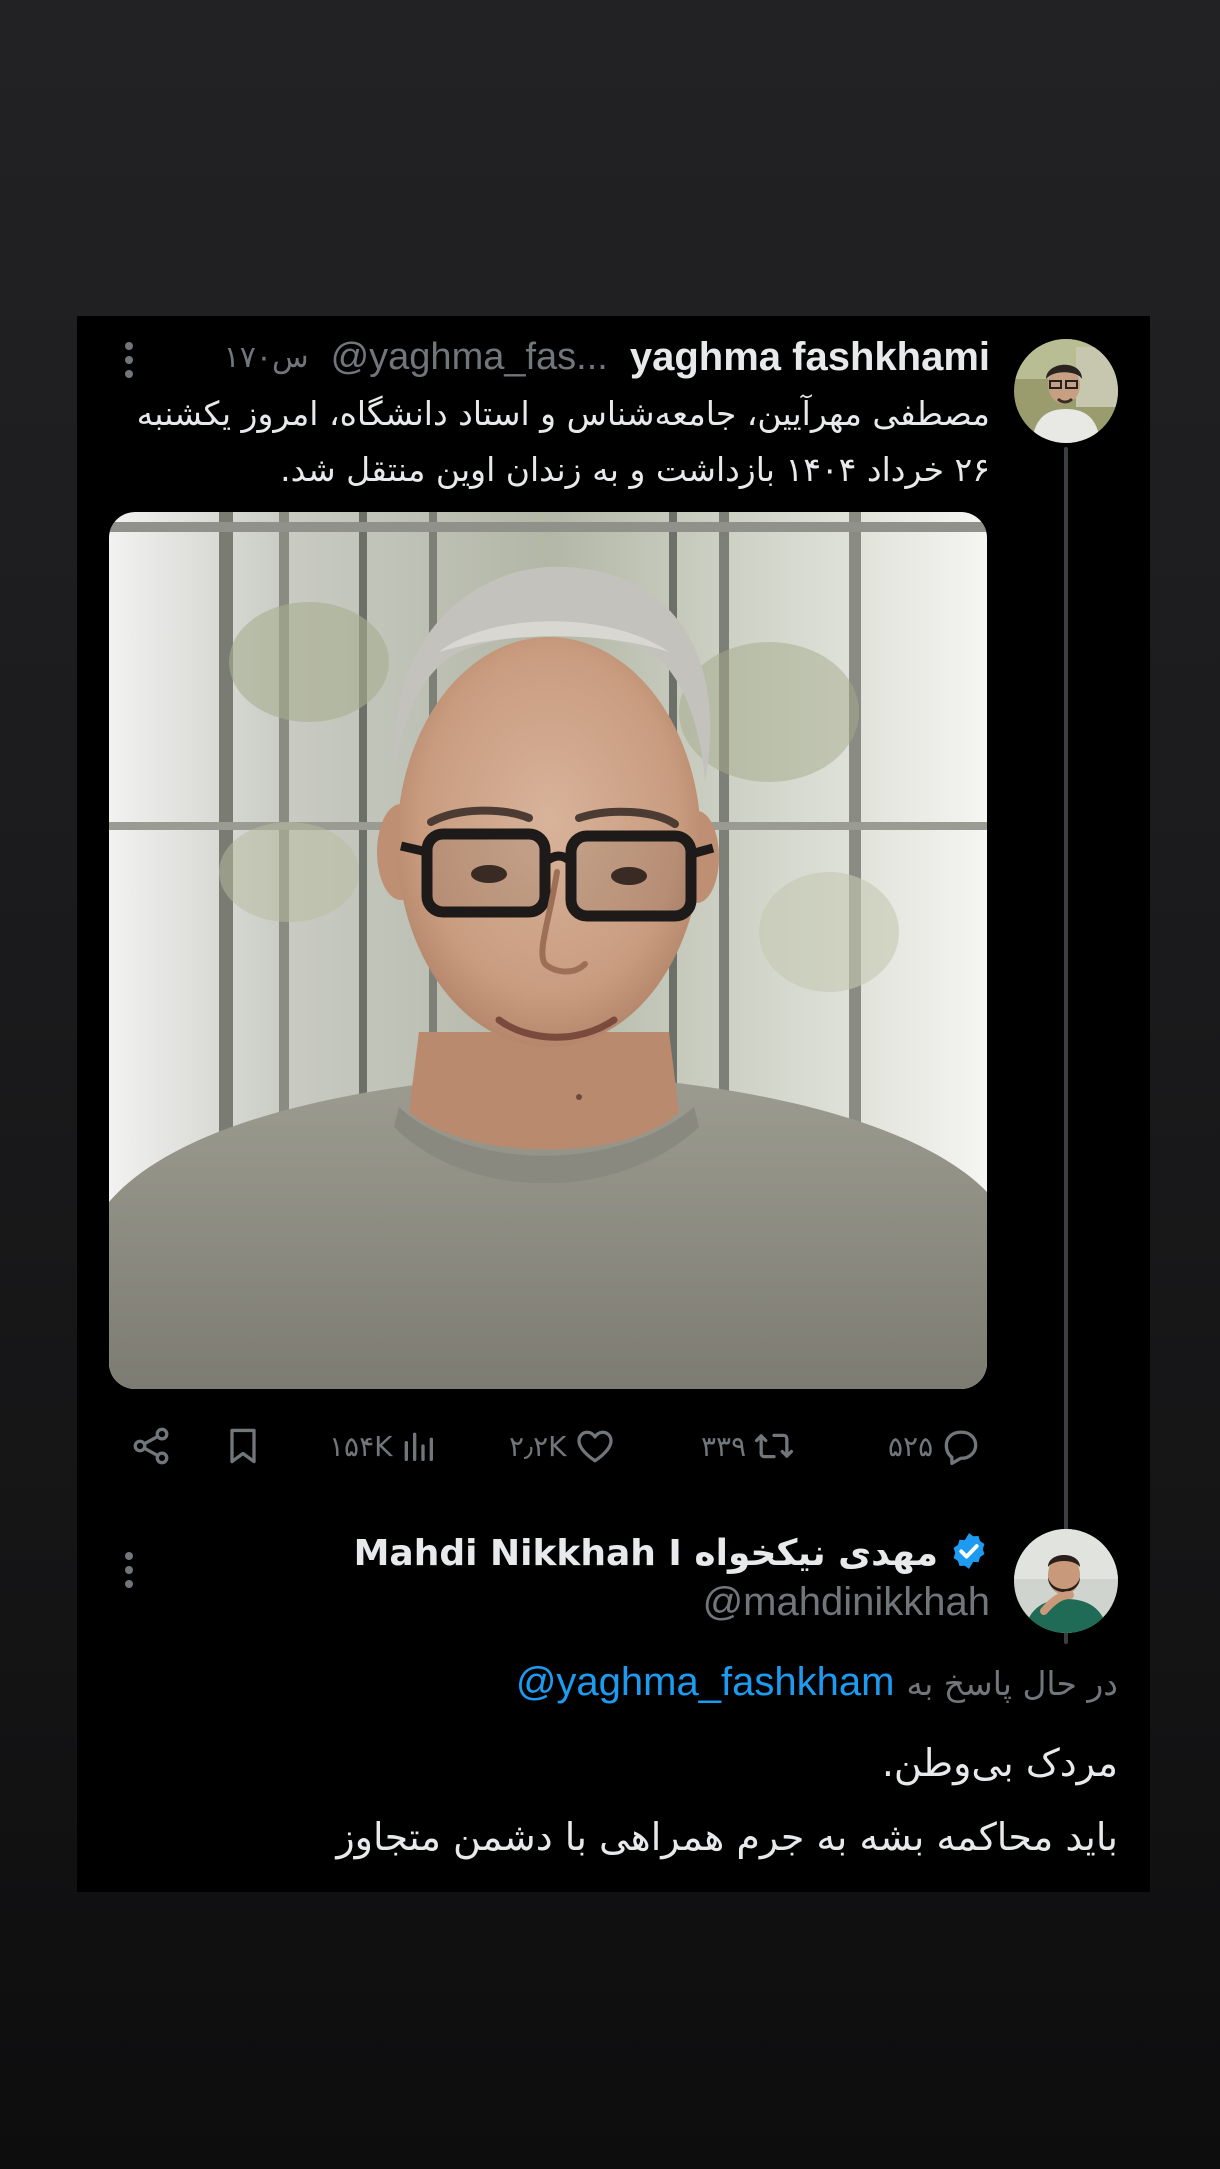 This screenshot has height=2169, width=1220. Describe the element at coordinates (774, 1446) in the screenshot. I see `retweet-icon` at that location.